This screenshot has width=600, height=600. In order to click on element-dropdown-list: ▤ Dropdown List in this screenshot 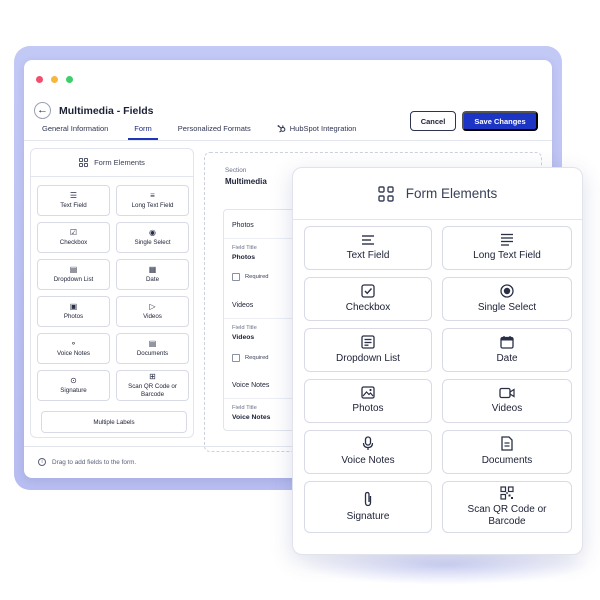, I will do `click(73, 274)`.